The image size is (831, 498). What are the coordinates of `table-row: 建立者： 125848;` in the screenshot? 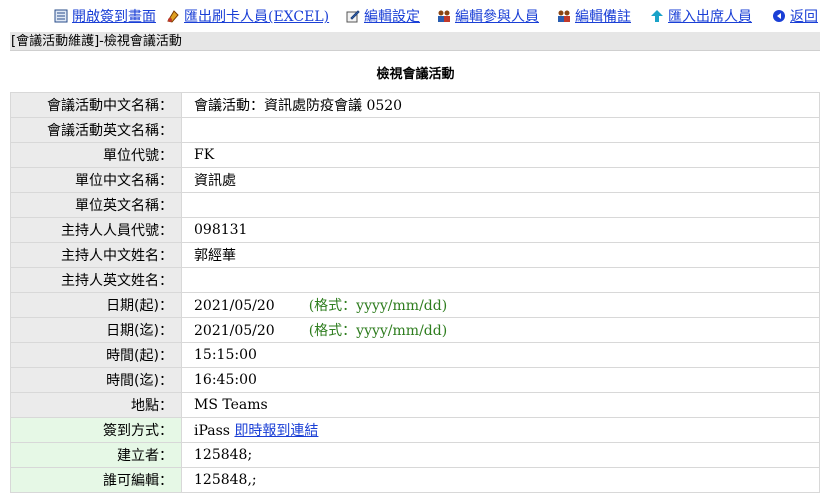 It's located at (415, 455).